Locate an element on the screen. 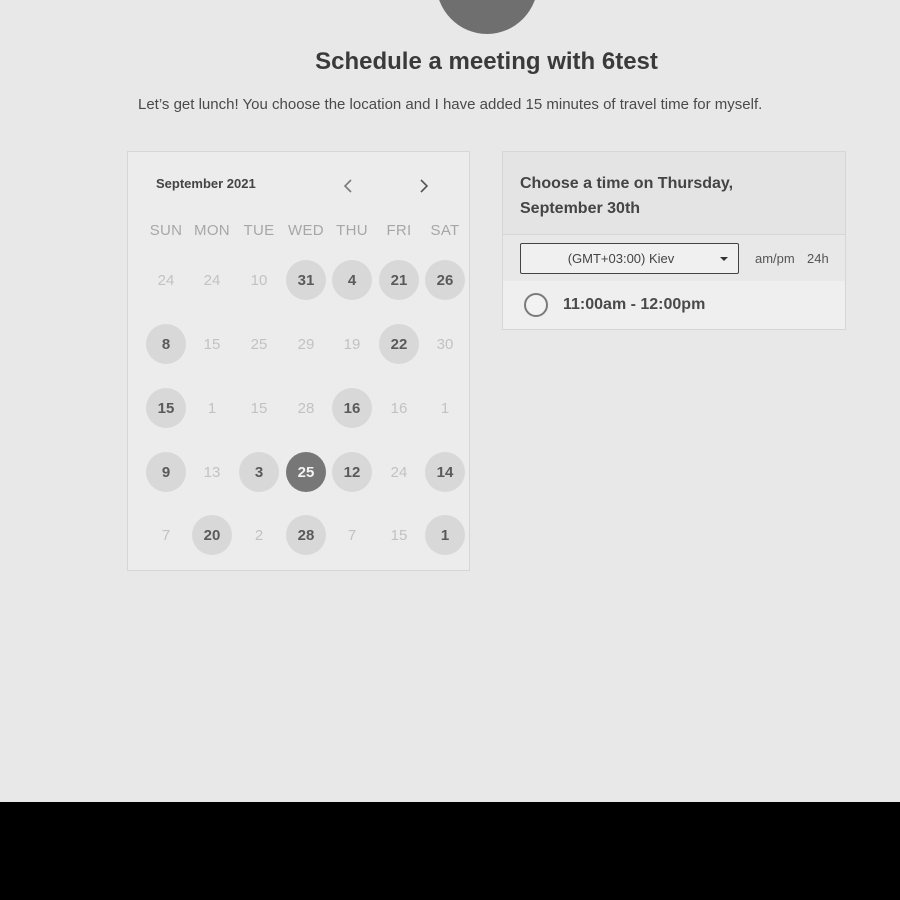 The height and width of the screenshot is (900, 900). weekday-header: SUN MON TUE WED THU FRI SAT is located at coordinates (298, 232).